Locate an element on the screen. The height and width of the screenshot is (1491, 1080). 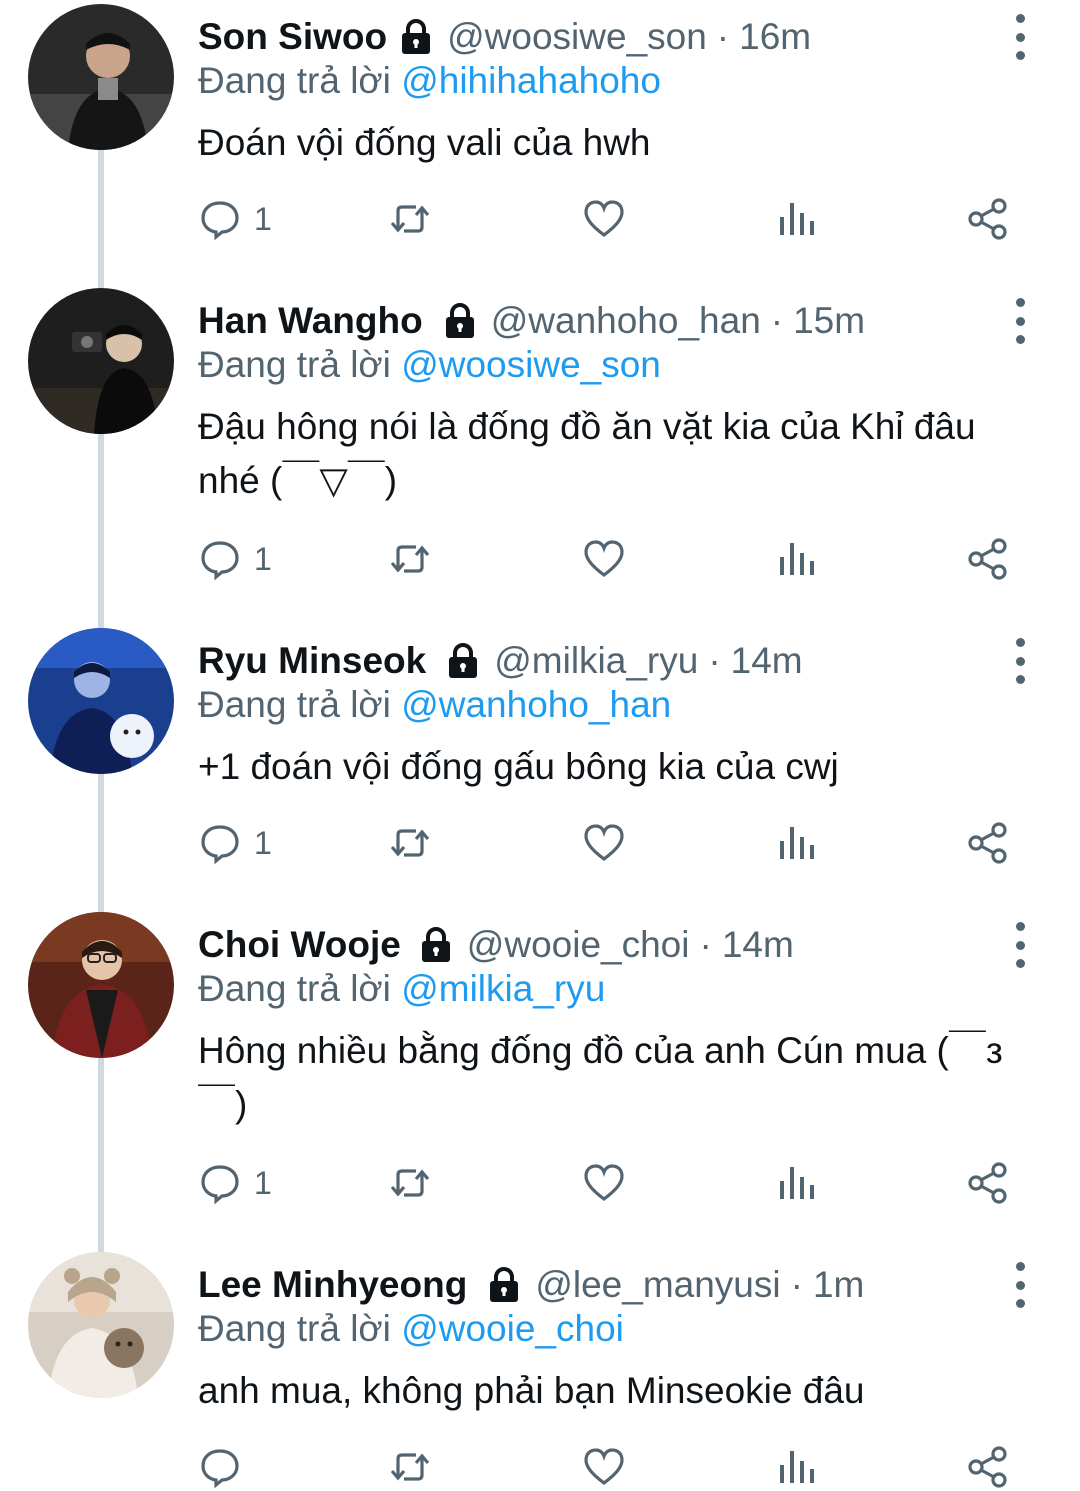
mention-link: @milkia_ryu is located at coordinates (503, 988).